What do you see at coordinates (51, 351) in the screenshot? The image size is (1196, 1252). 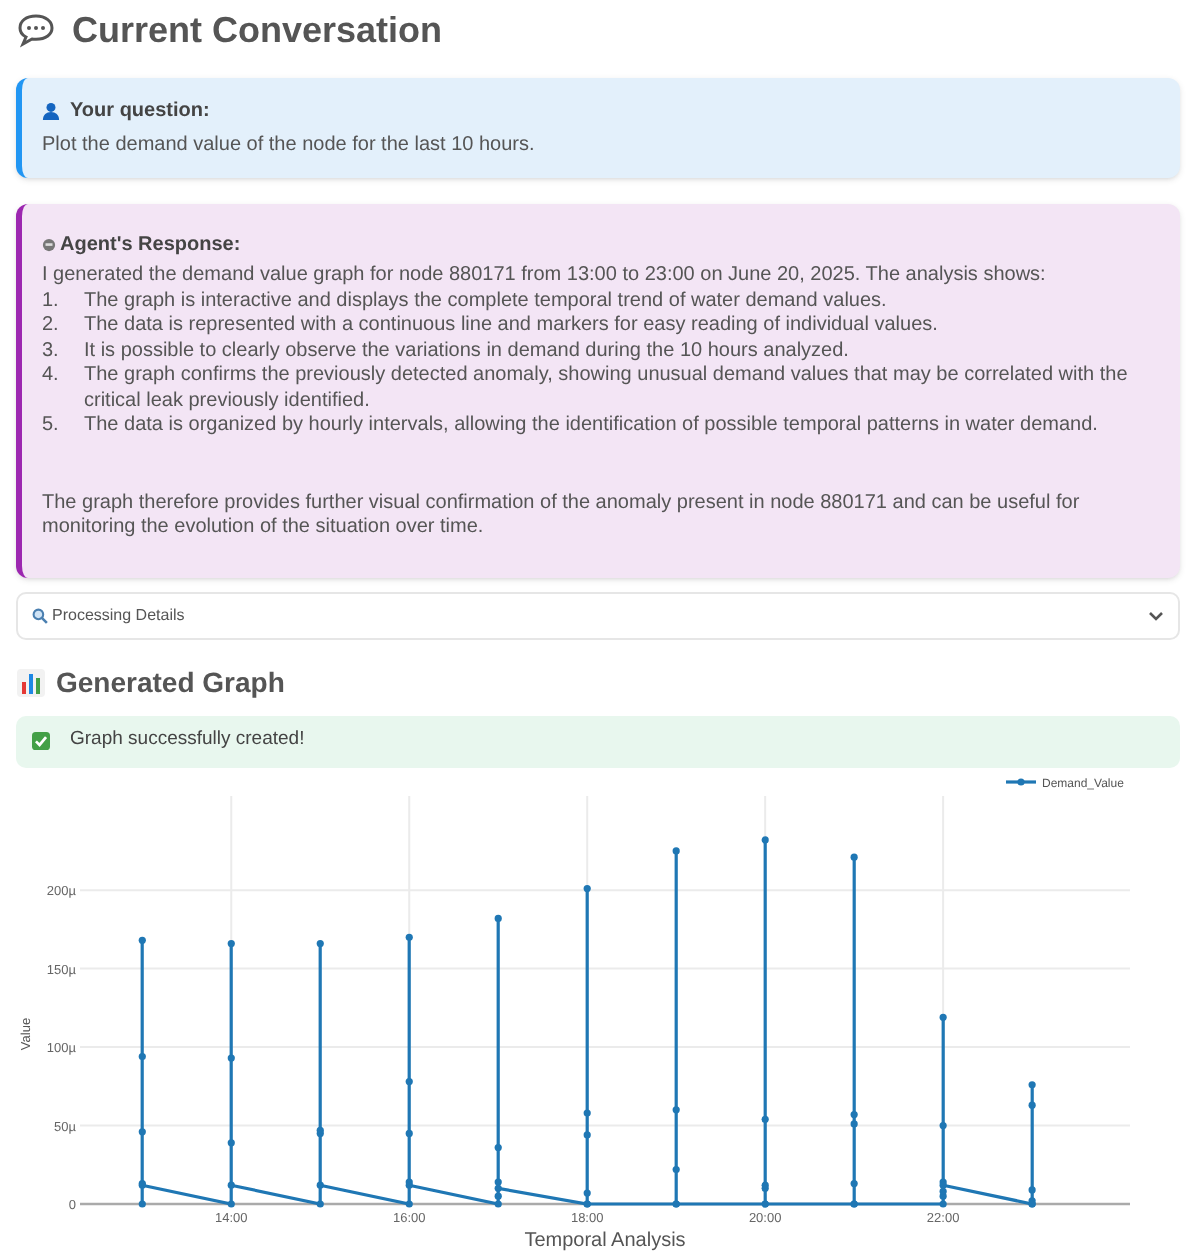 I see `list-number: 3.` at bounding box center [51, 351].